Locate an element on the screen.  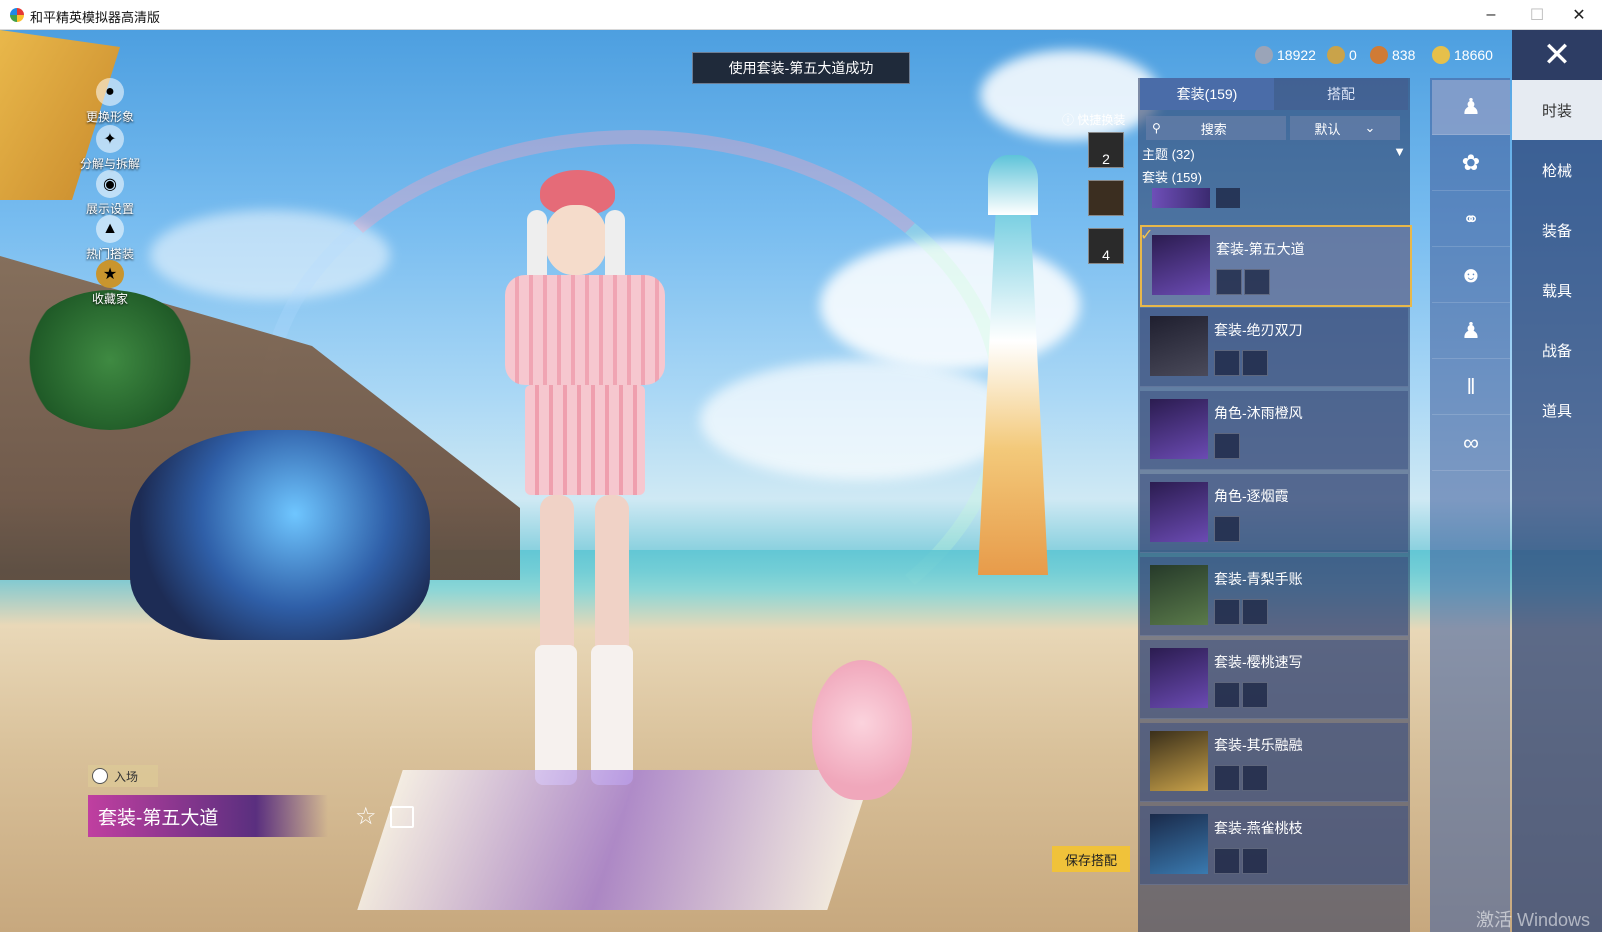
category-hair: ✿ is located at coordinates (1471, 163).